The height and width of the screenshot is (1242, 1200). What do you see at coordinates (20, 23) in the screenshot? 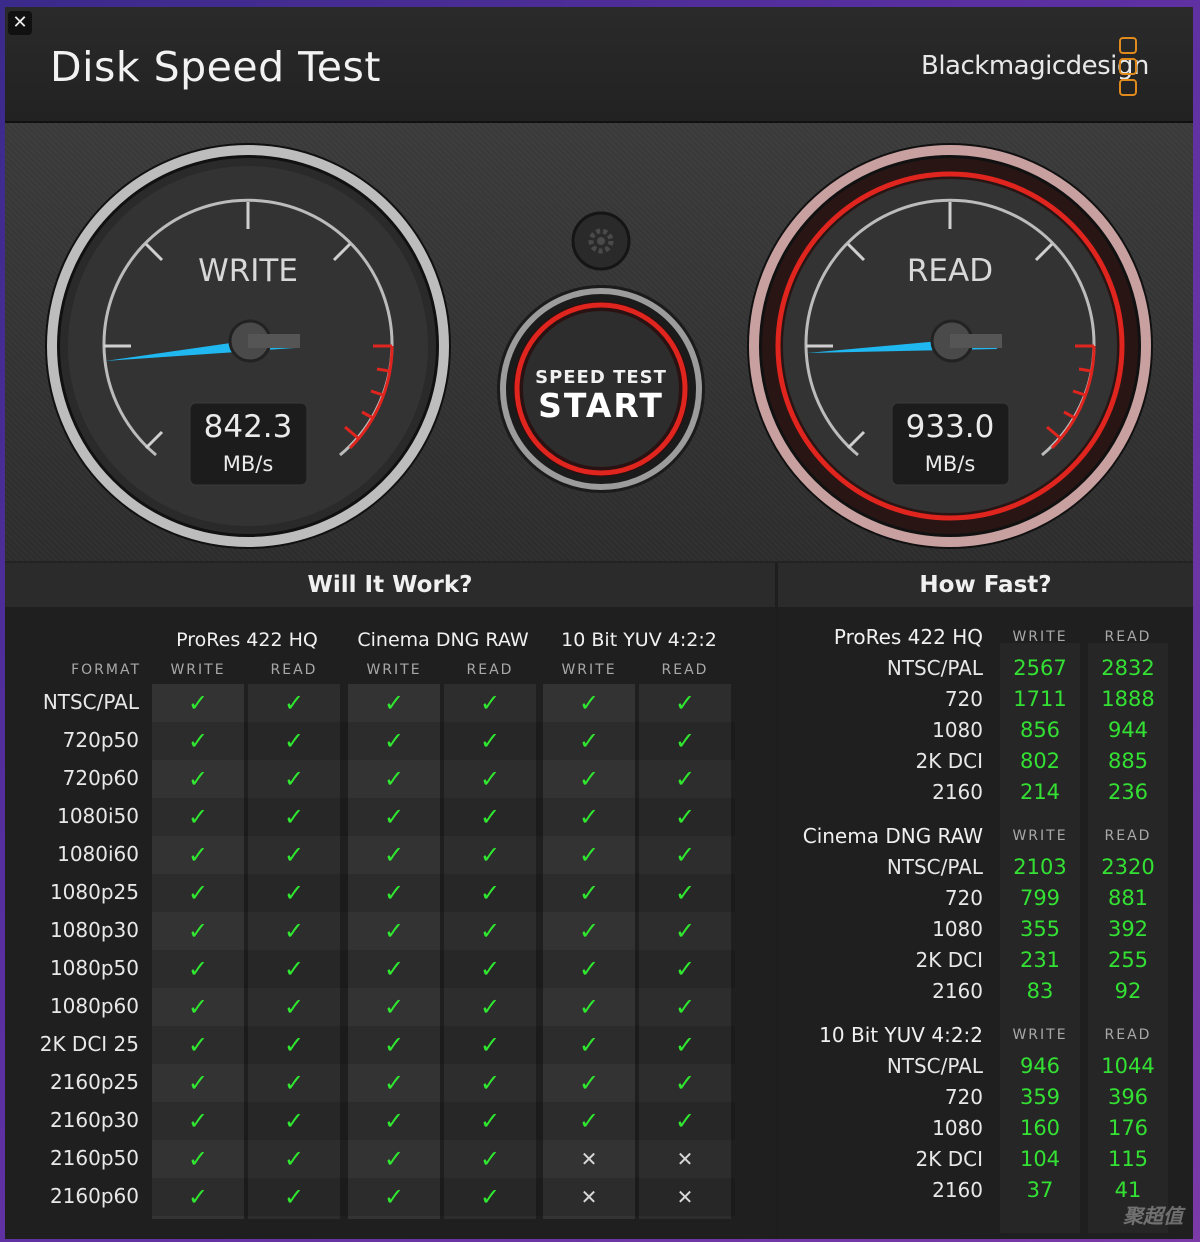
I see `close-icon: ✕` at bounding box center [20, 23].